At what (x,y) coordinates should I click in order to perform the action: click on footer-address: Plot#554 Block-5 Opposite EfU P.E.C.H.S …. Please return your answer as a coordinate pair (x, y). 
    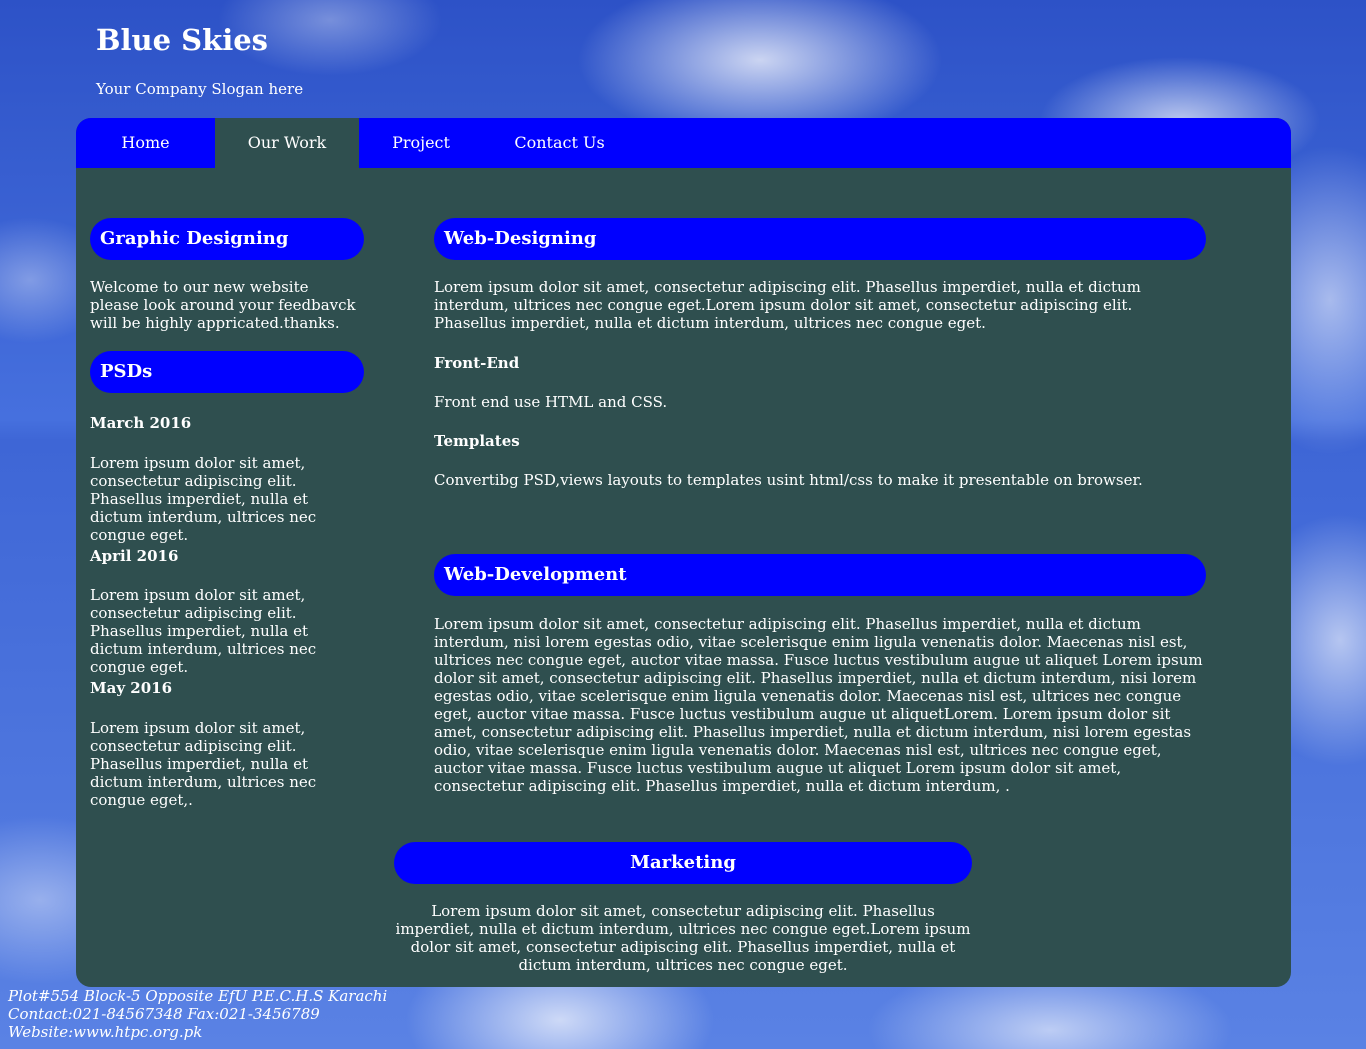
    Looking at the image, I should click on (198, 996).